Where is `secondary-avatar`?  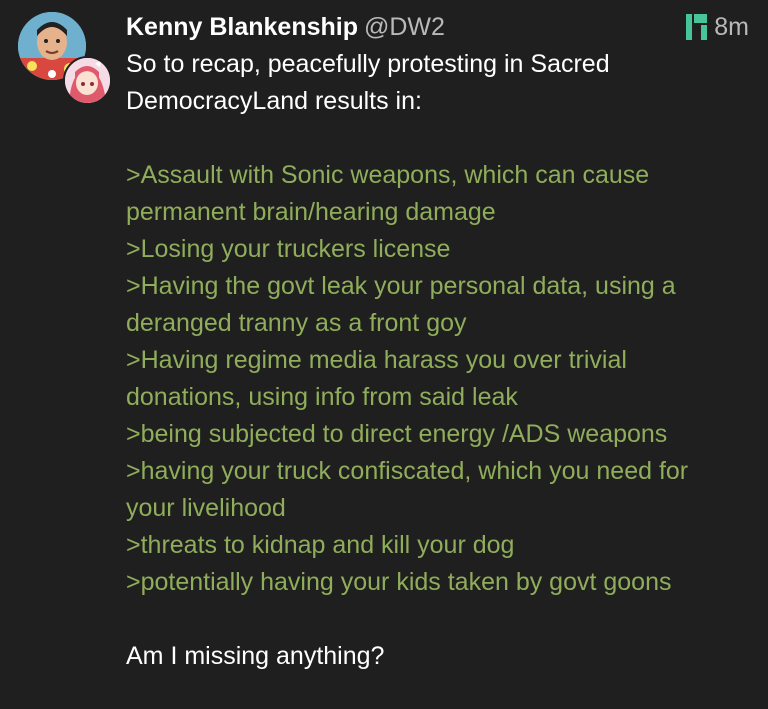
secondary-avatar is located at coordinates (87, 80).